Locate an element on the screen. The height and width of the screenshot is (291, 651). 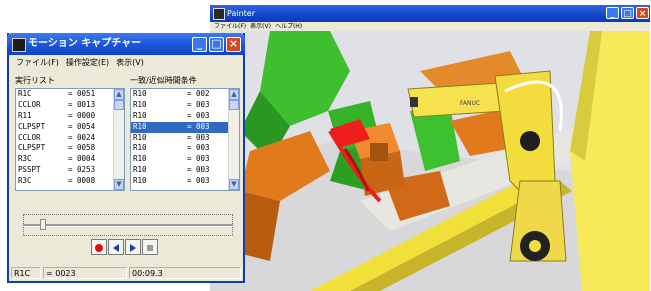
dialog-menubar: ファイル(F) 操作設定(E) 表示(V) is located at coordinates (126, 62).